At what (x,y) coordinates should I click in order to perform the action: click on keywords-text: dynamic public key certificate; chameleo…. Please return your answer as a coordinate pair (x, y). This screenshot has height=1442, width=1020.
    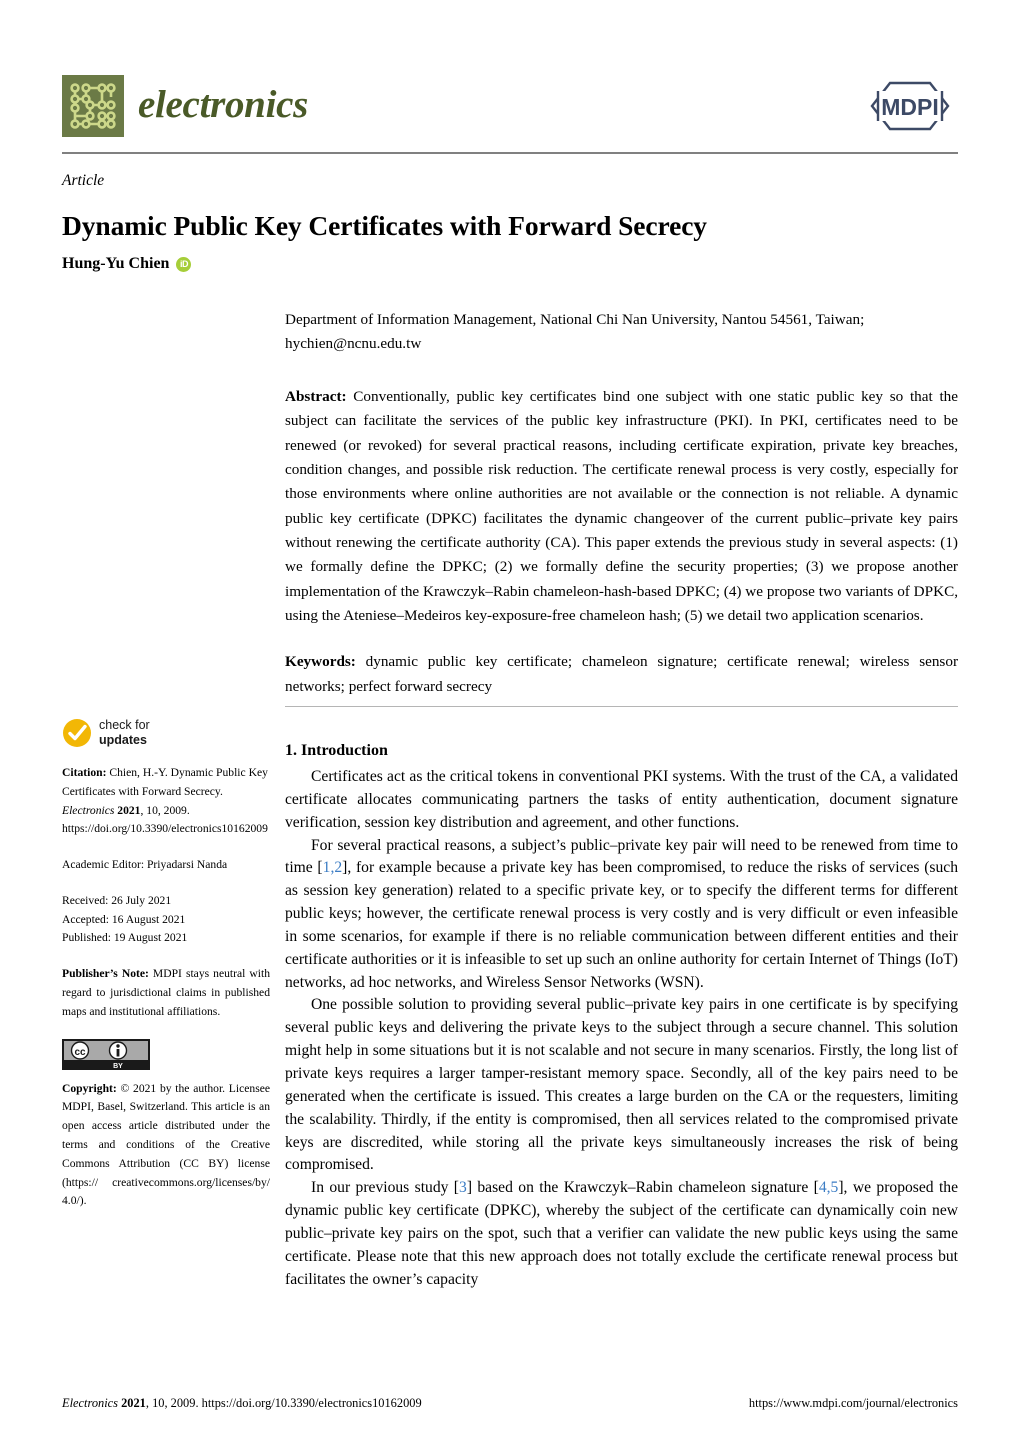
    Looking at the image, I should click on (621, 674).